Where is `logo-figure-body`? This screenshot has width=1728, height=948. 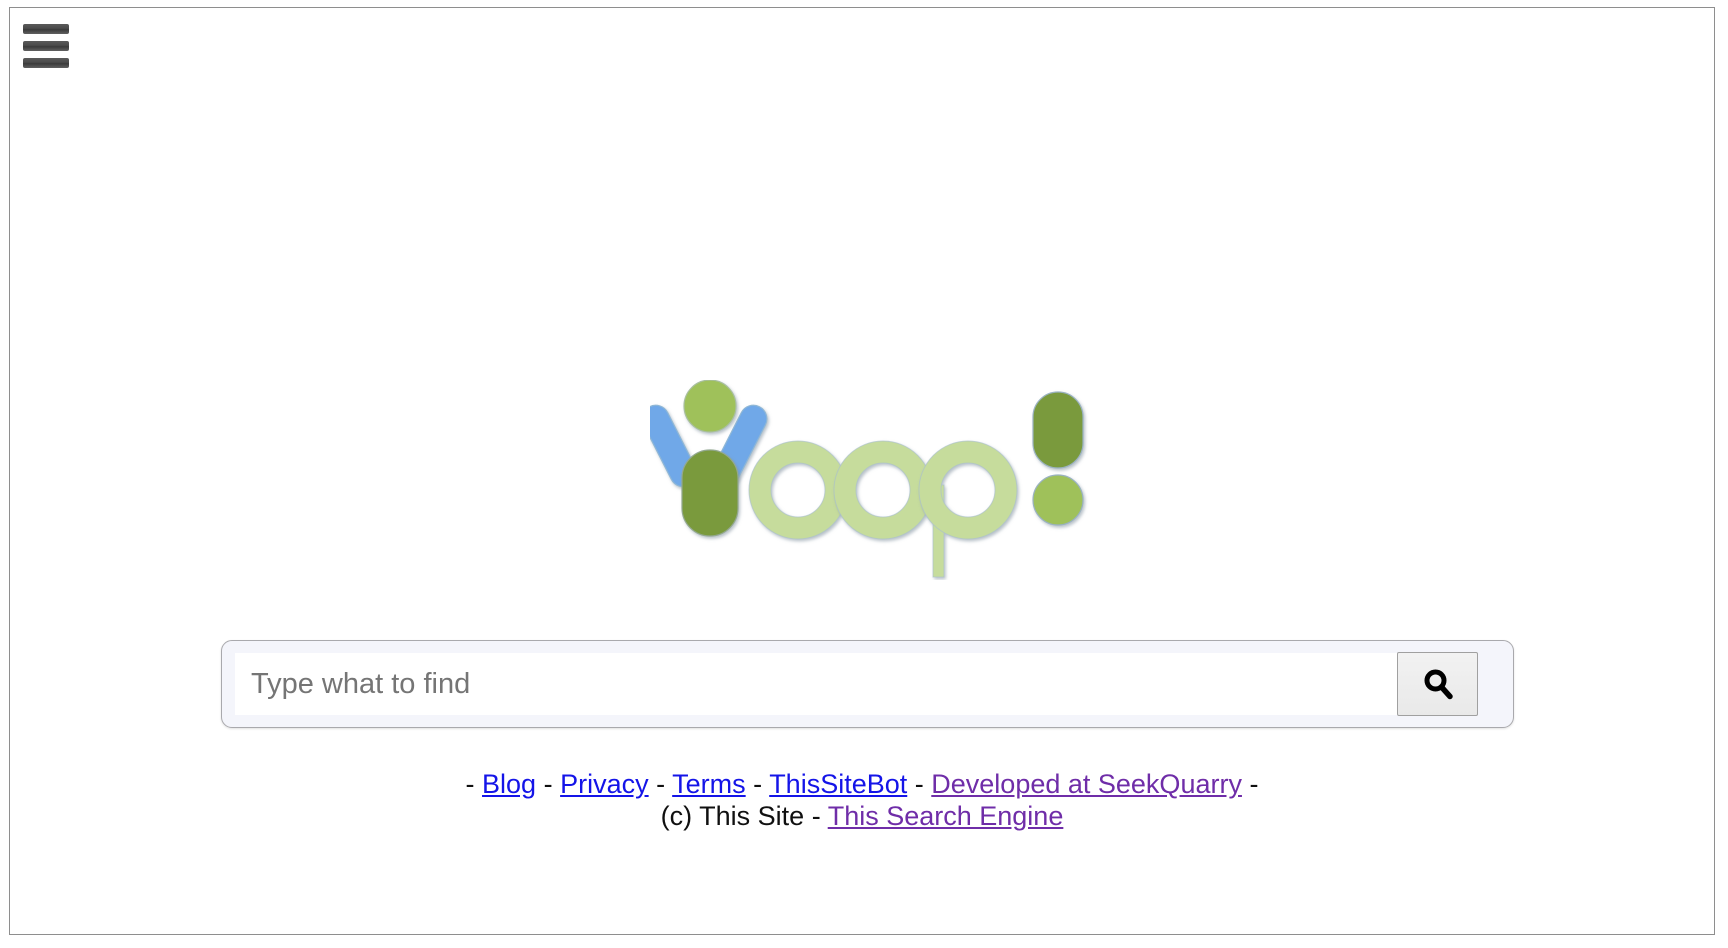
logo-figure-body is located at coordinates (710, 493).